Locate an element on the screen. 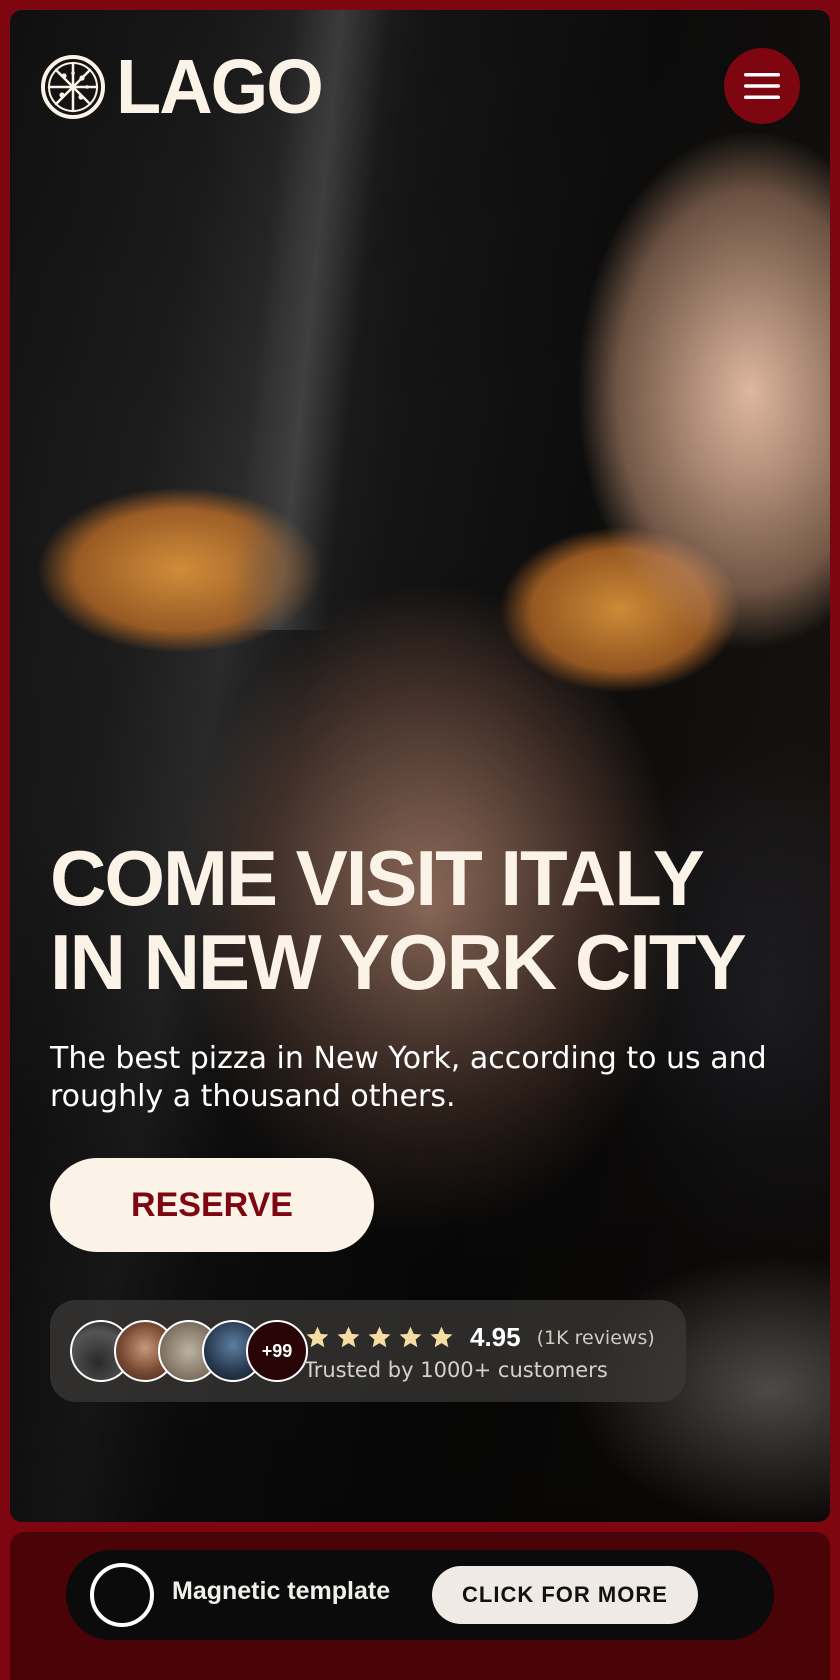 This screenshot has height=1680, width=840. template-bar: Magnetic template CLICK FOR MORE is located at coordinates (420, 1595).